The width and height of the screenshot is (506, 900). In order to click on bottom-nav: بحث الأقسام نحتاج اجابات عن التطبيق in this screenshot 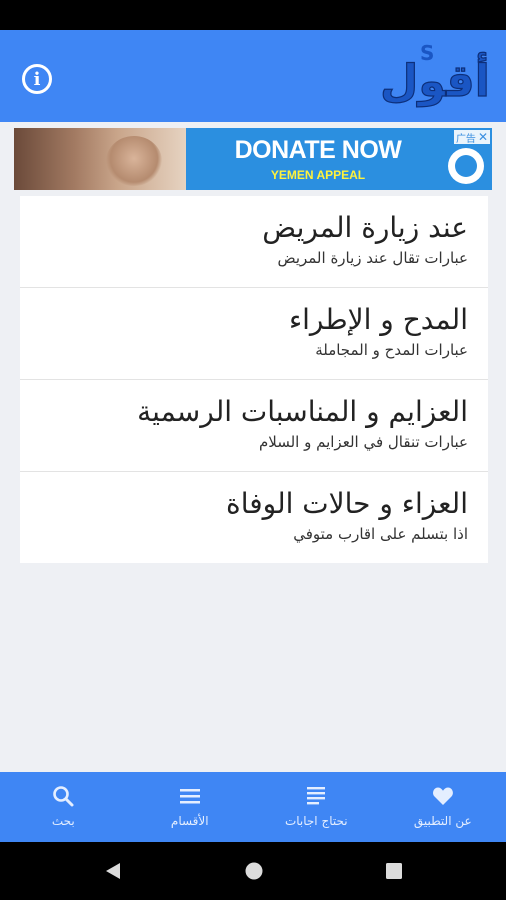, I will do `click(253, 807)`.